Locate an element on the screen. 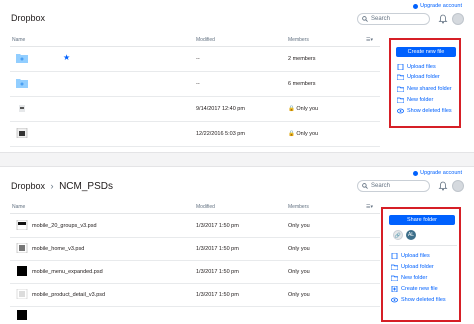  row-members: 6 members is located at coordinates (302, 84).